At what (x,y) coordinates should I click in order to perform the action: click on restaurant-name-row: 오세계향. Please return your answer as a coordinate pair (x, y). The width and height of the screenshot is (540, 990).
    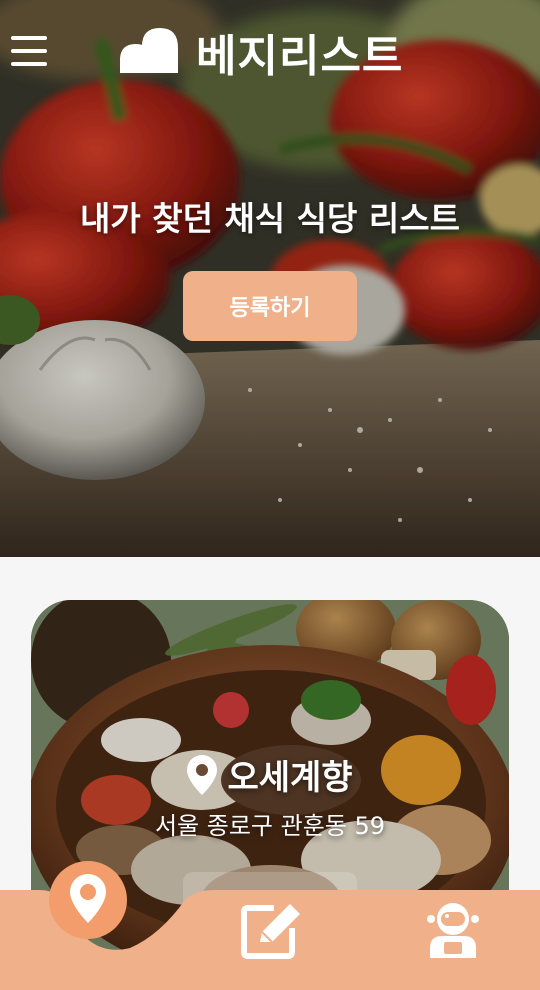
    Looking at the image, I should click on (270, 774).